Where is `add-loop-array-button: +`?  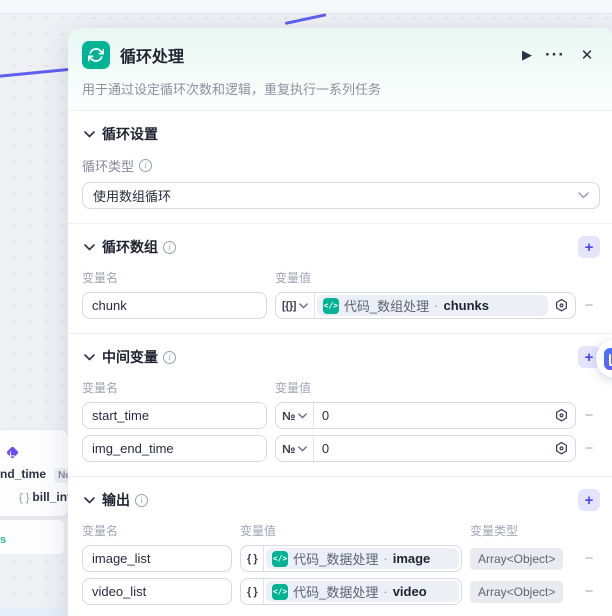
add-loop-array-button: + is located at coordinates (589, 247).